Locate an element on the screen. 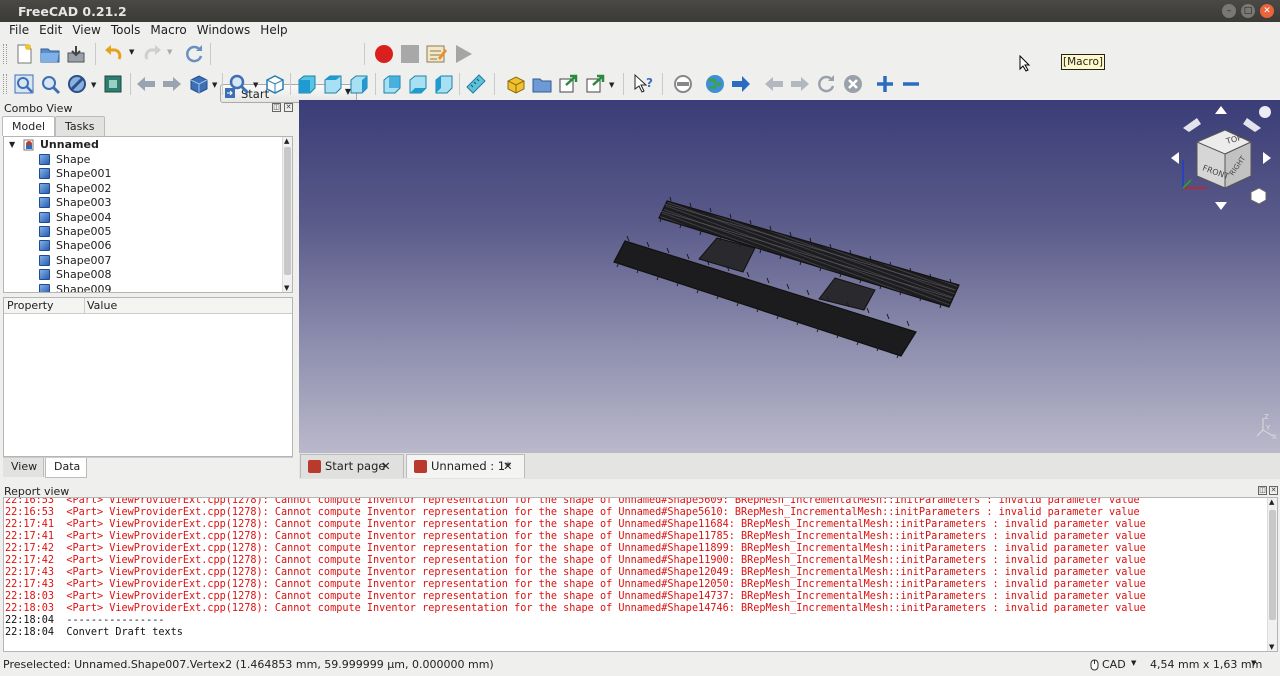  edit-macro-icon is located at coordinates (436, 54).